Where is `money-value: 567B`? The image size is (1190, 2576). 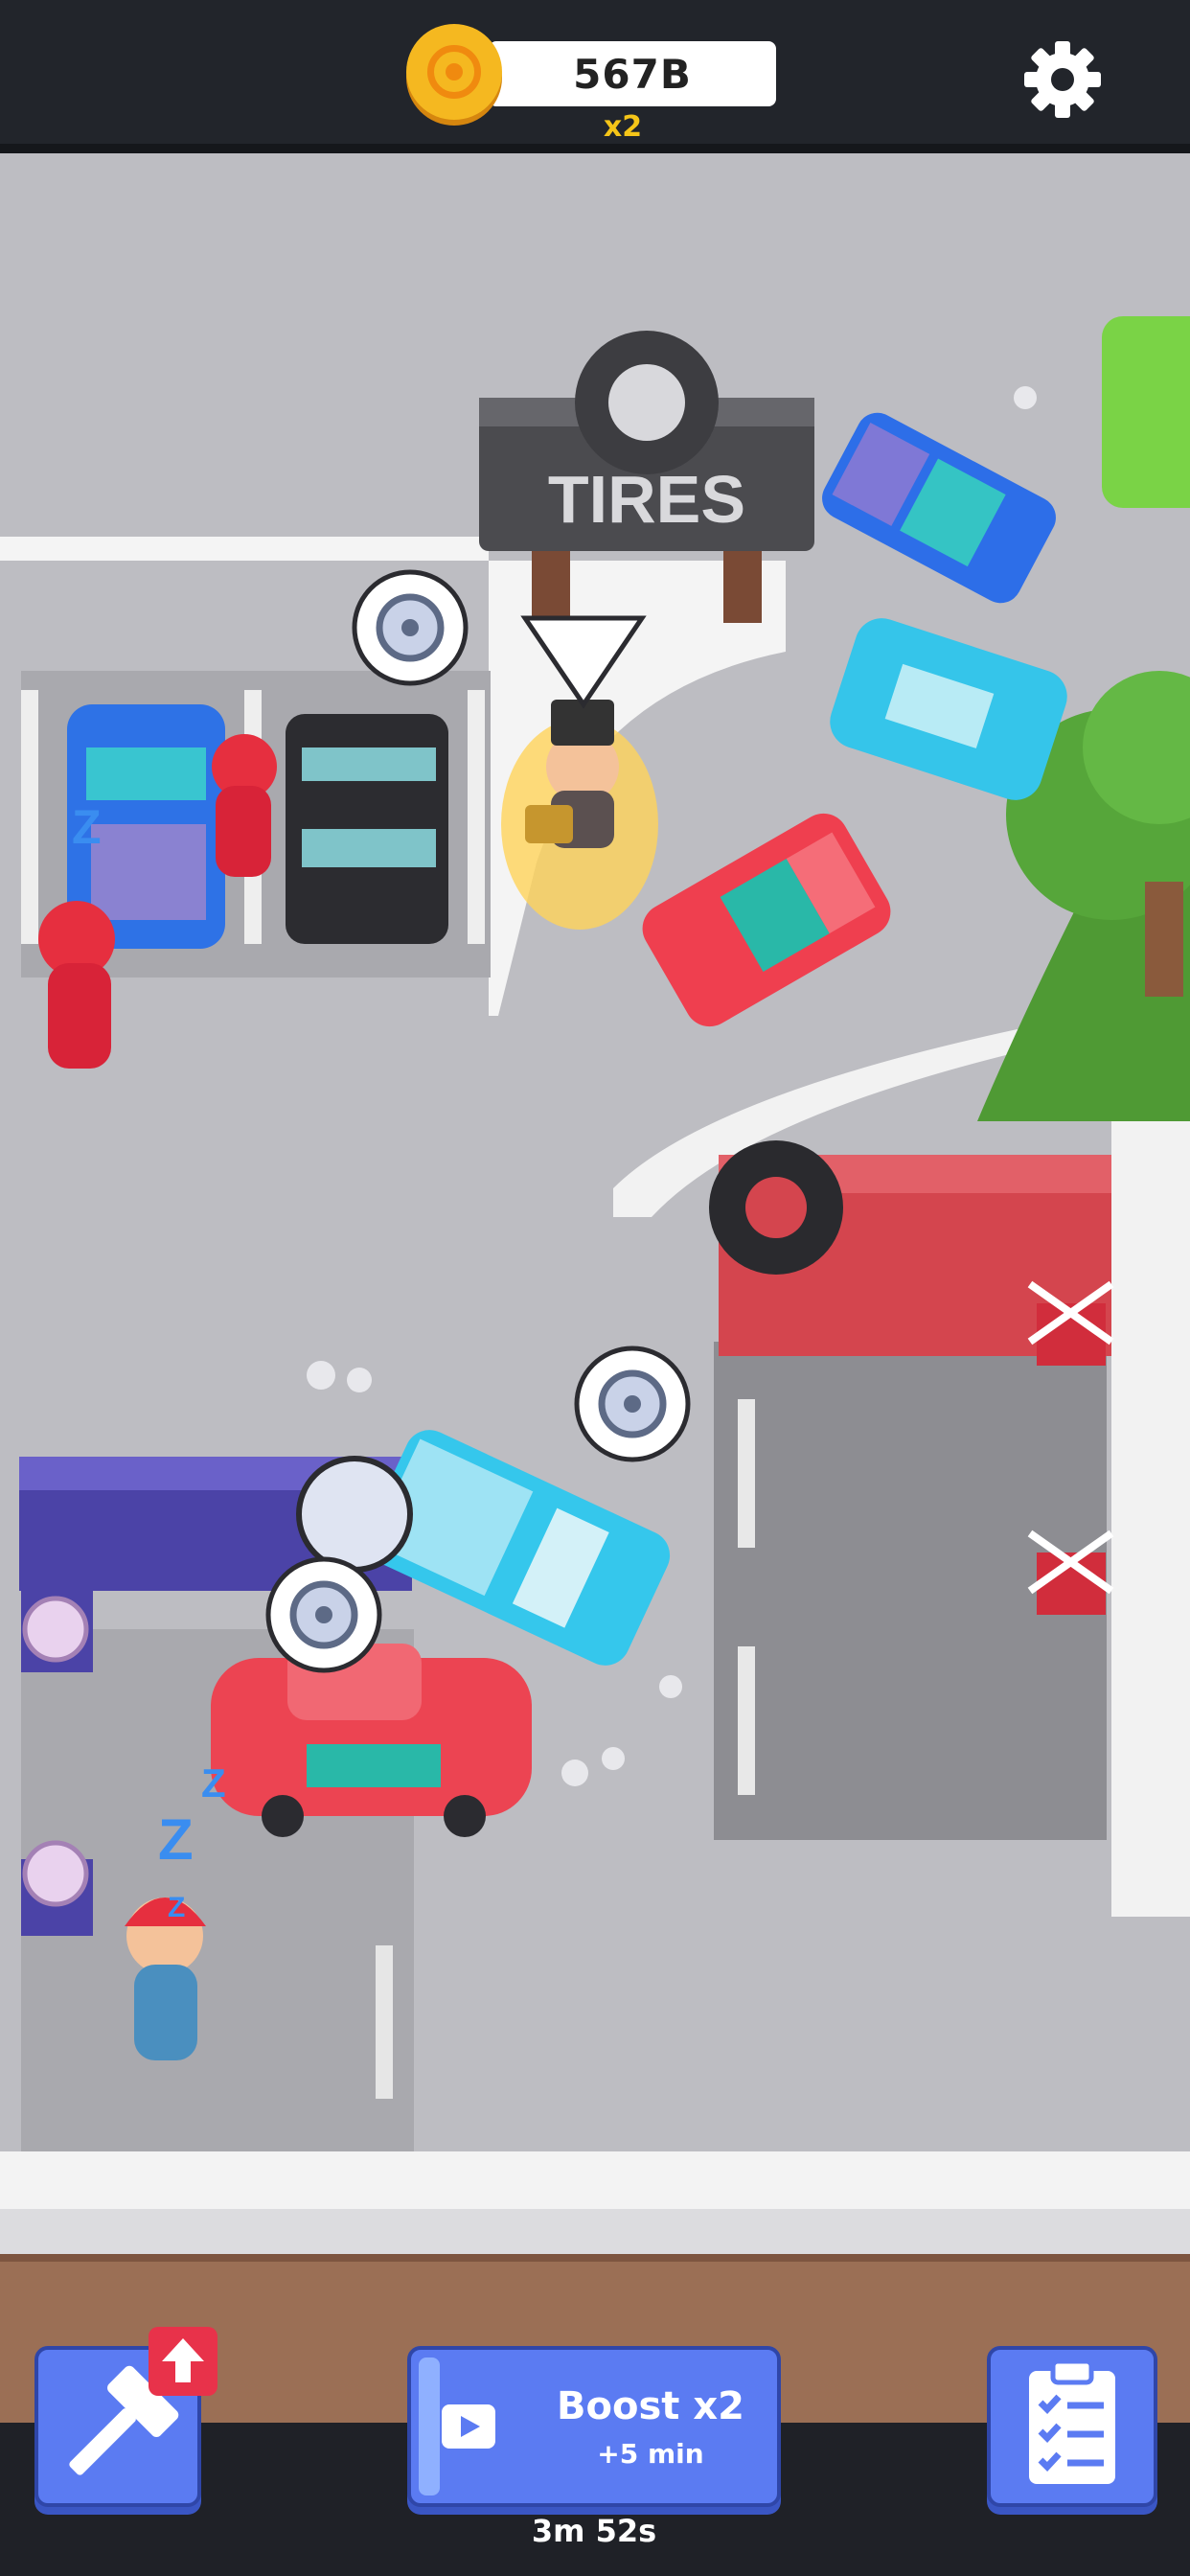
money-value: 567B is located at coordinates (633, 74).